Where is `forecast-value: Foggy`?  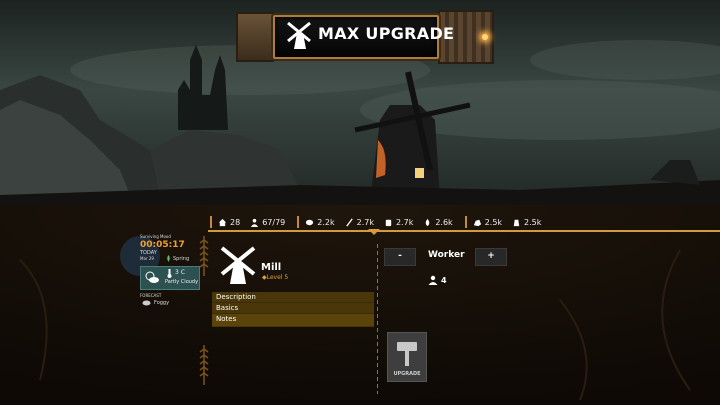 forecast-value: Foggy is located at coordinates (162, 303).